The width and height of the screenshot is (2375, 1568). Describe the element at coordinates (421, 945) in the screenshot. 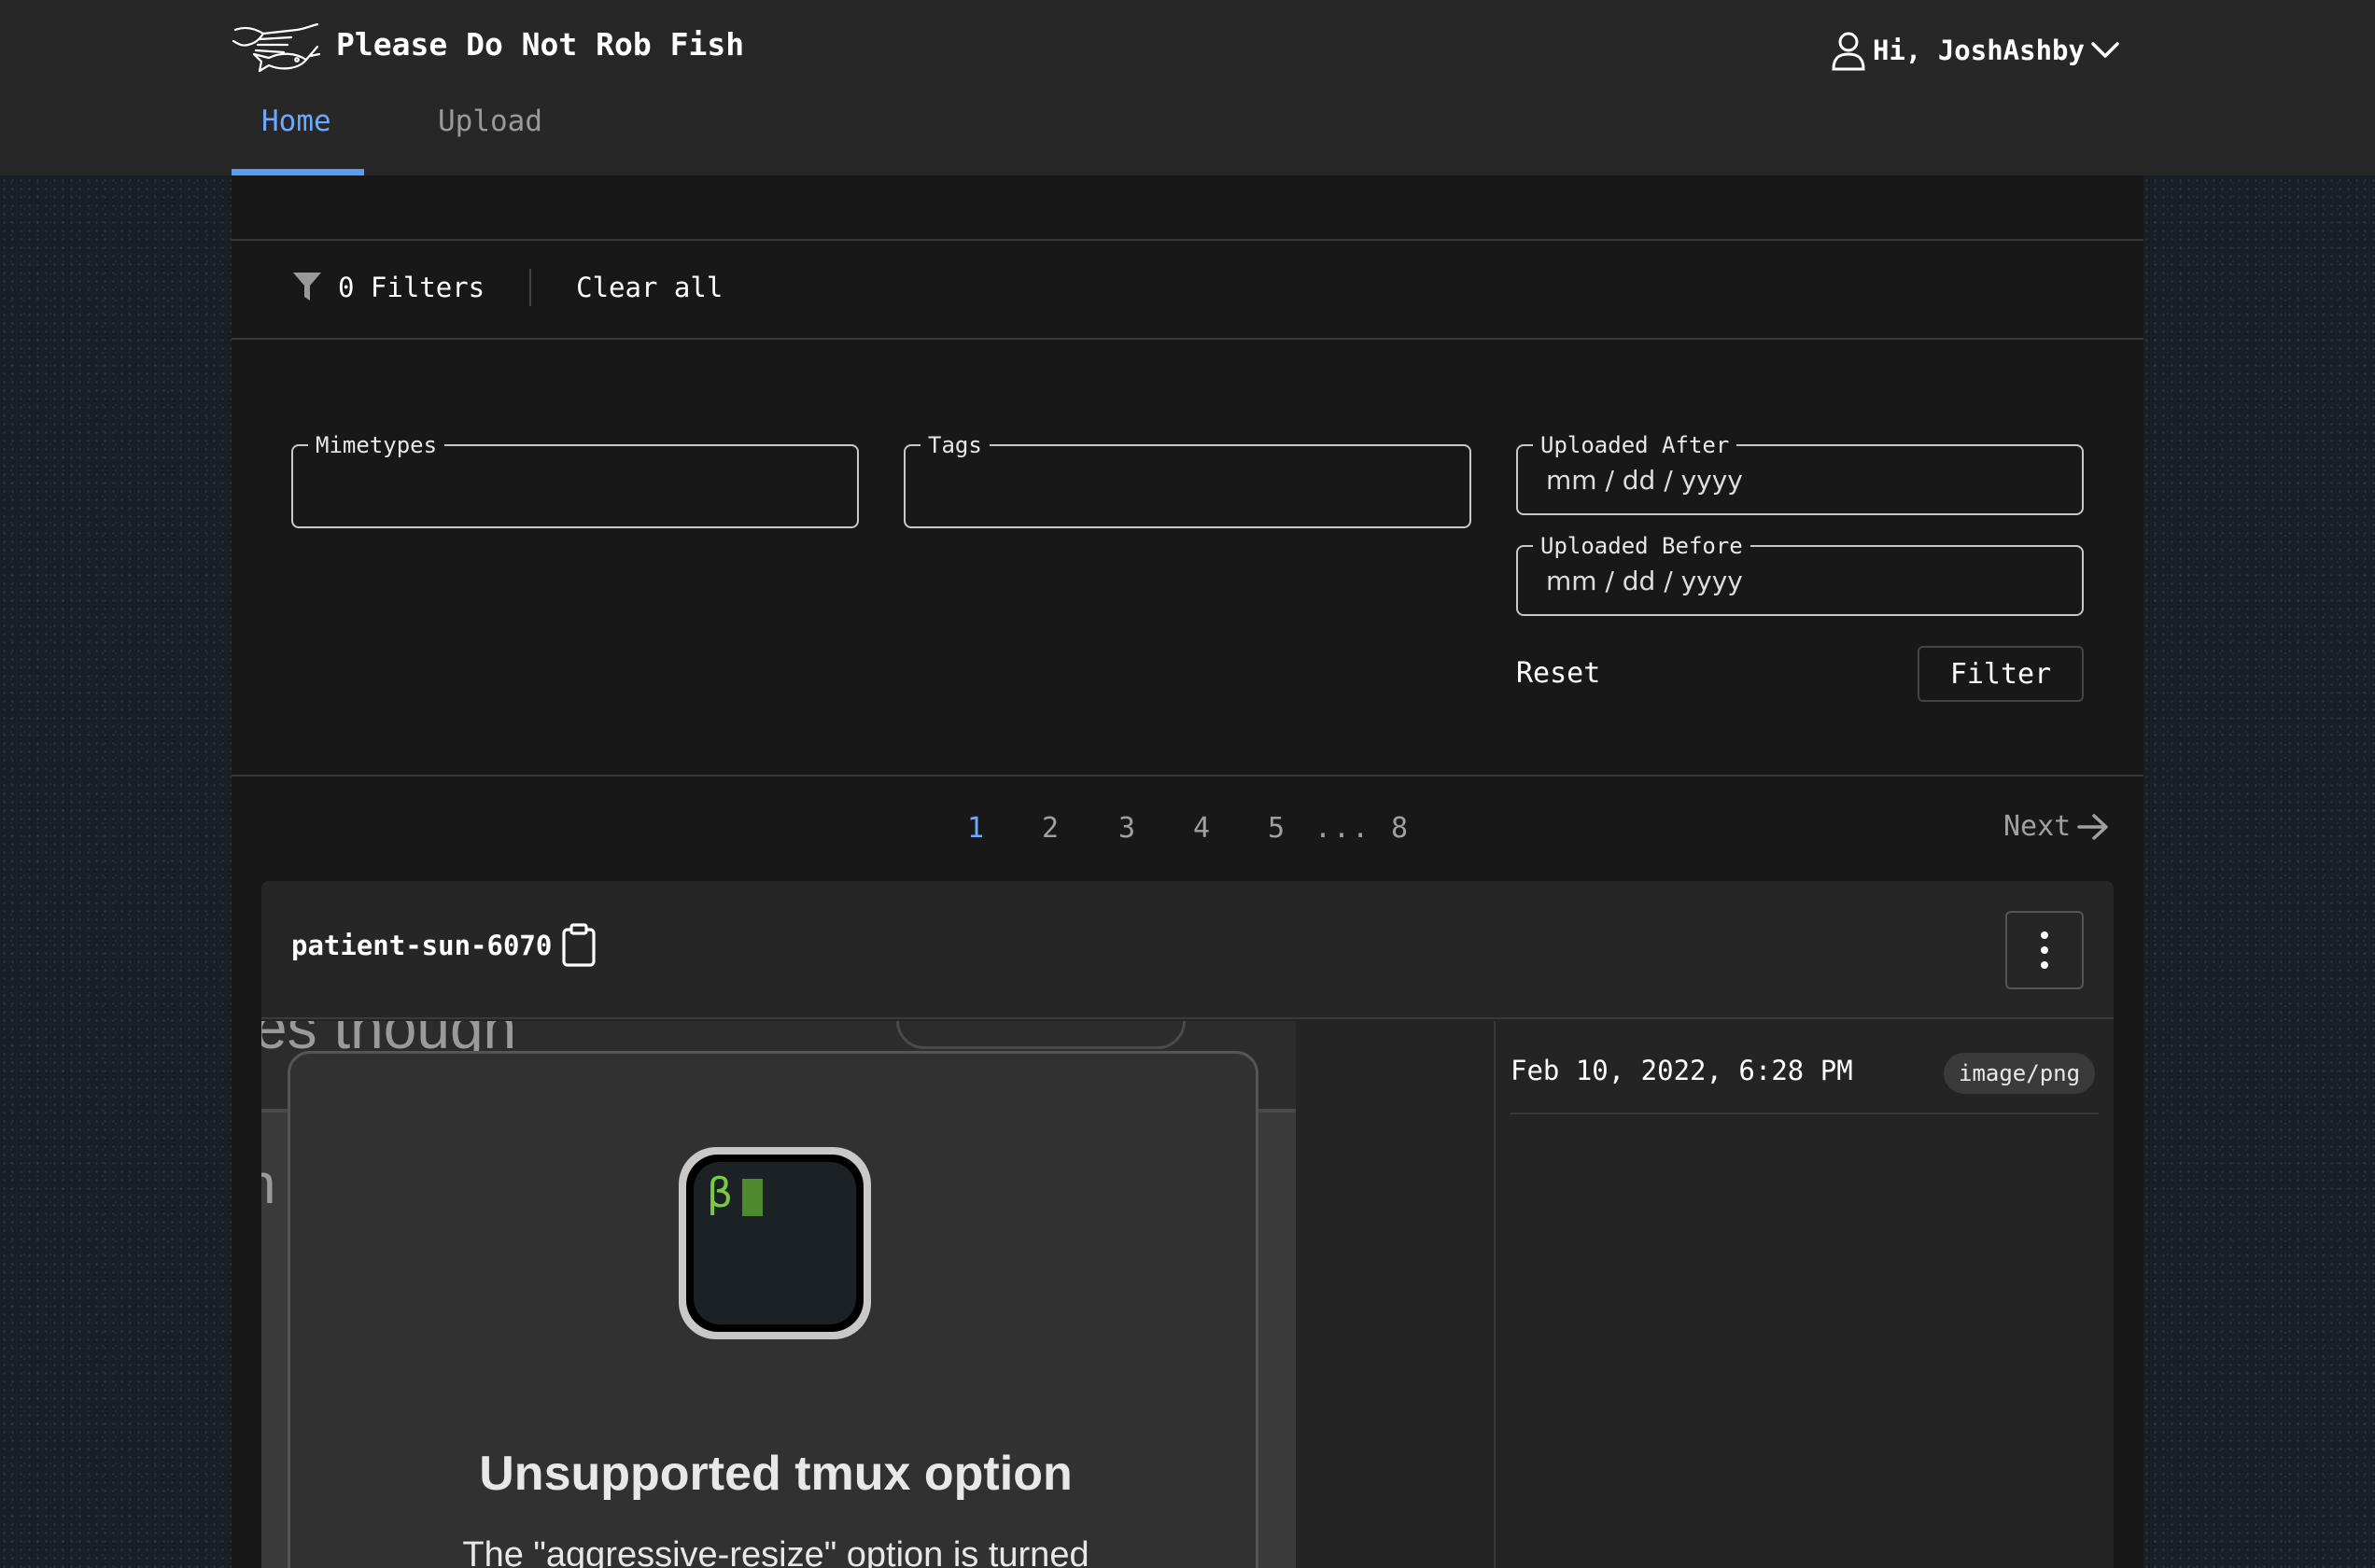

I see `upload-name: patient-sun-6070` at that location.